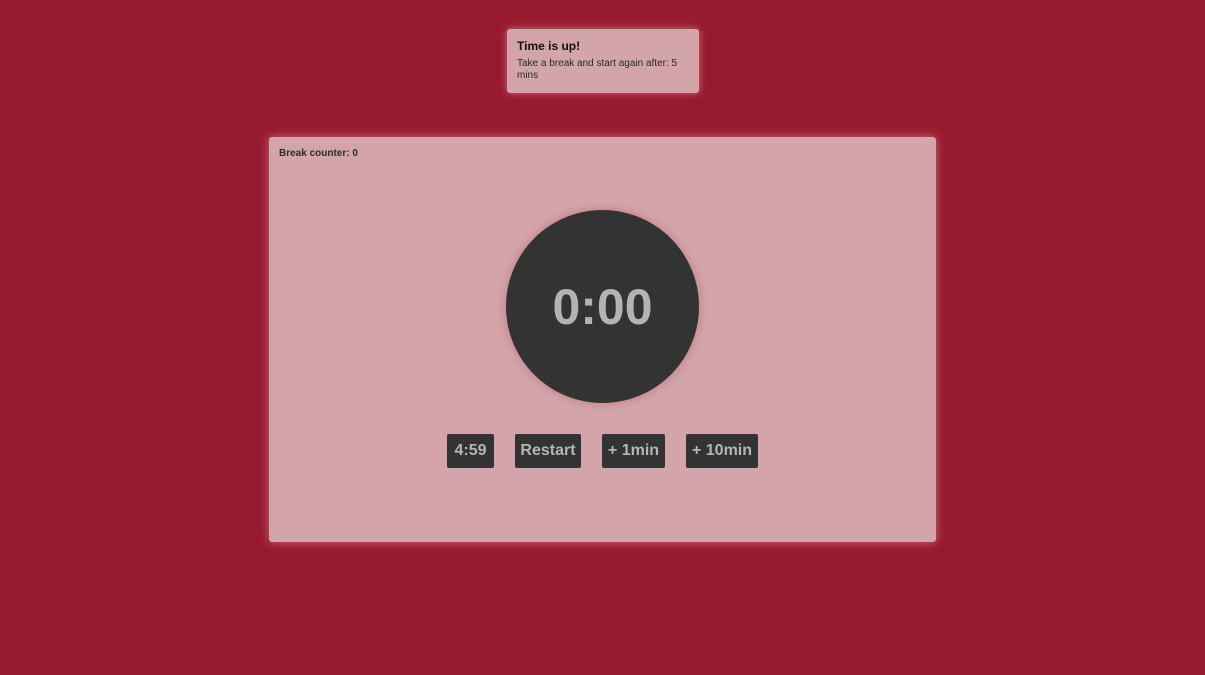  I want to click on notification-title: Time is up!, so click(549, 46).